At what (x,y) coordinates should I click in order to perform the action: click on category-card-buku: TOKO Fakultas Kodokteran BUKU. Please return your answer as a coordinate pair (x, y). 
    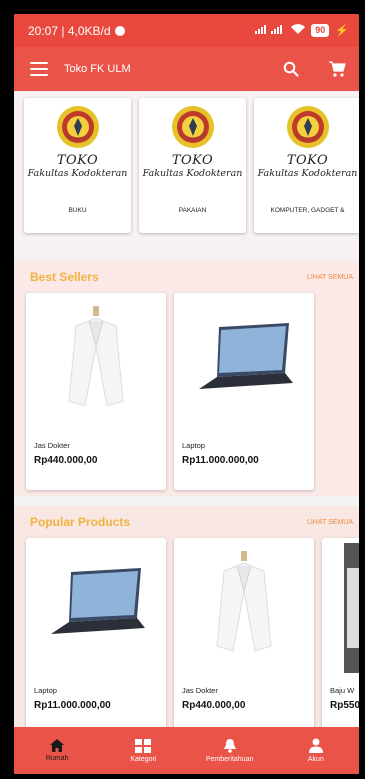
    Looking at the image, I should click on (77, 165).